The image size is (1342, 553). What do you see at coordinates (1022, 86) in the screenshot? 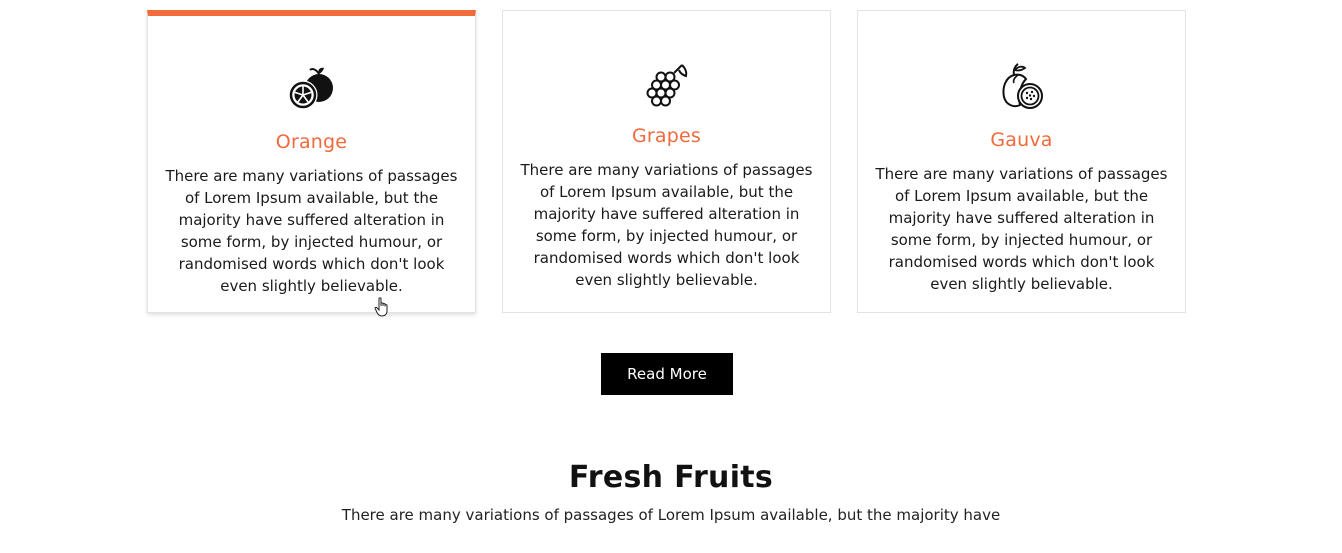
I see `guava-icon` at bounding box center [1022, 86].